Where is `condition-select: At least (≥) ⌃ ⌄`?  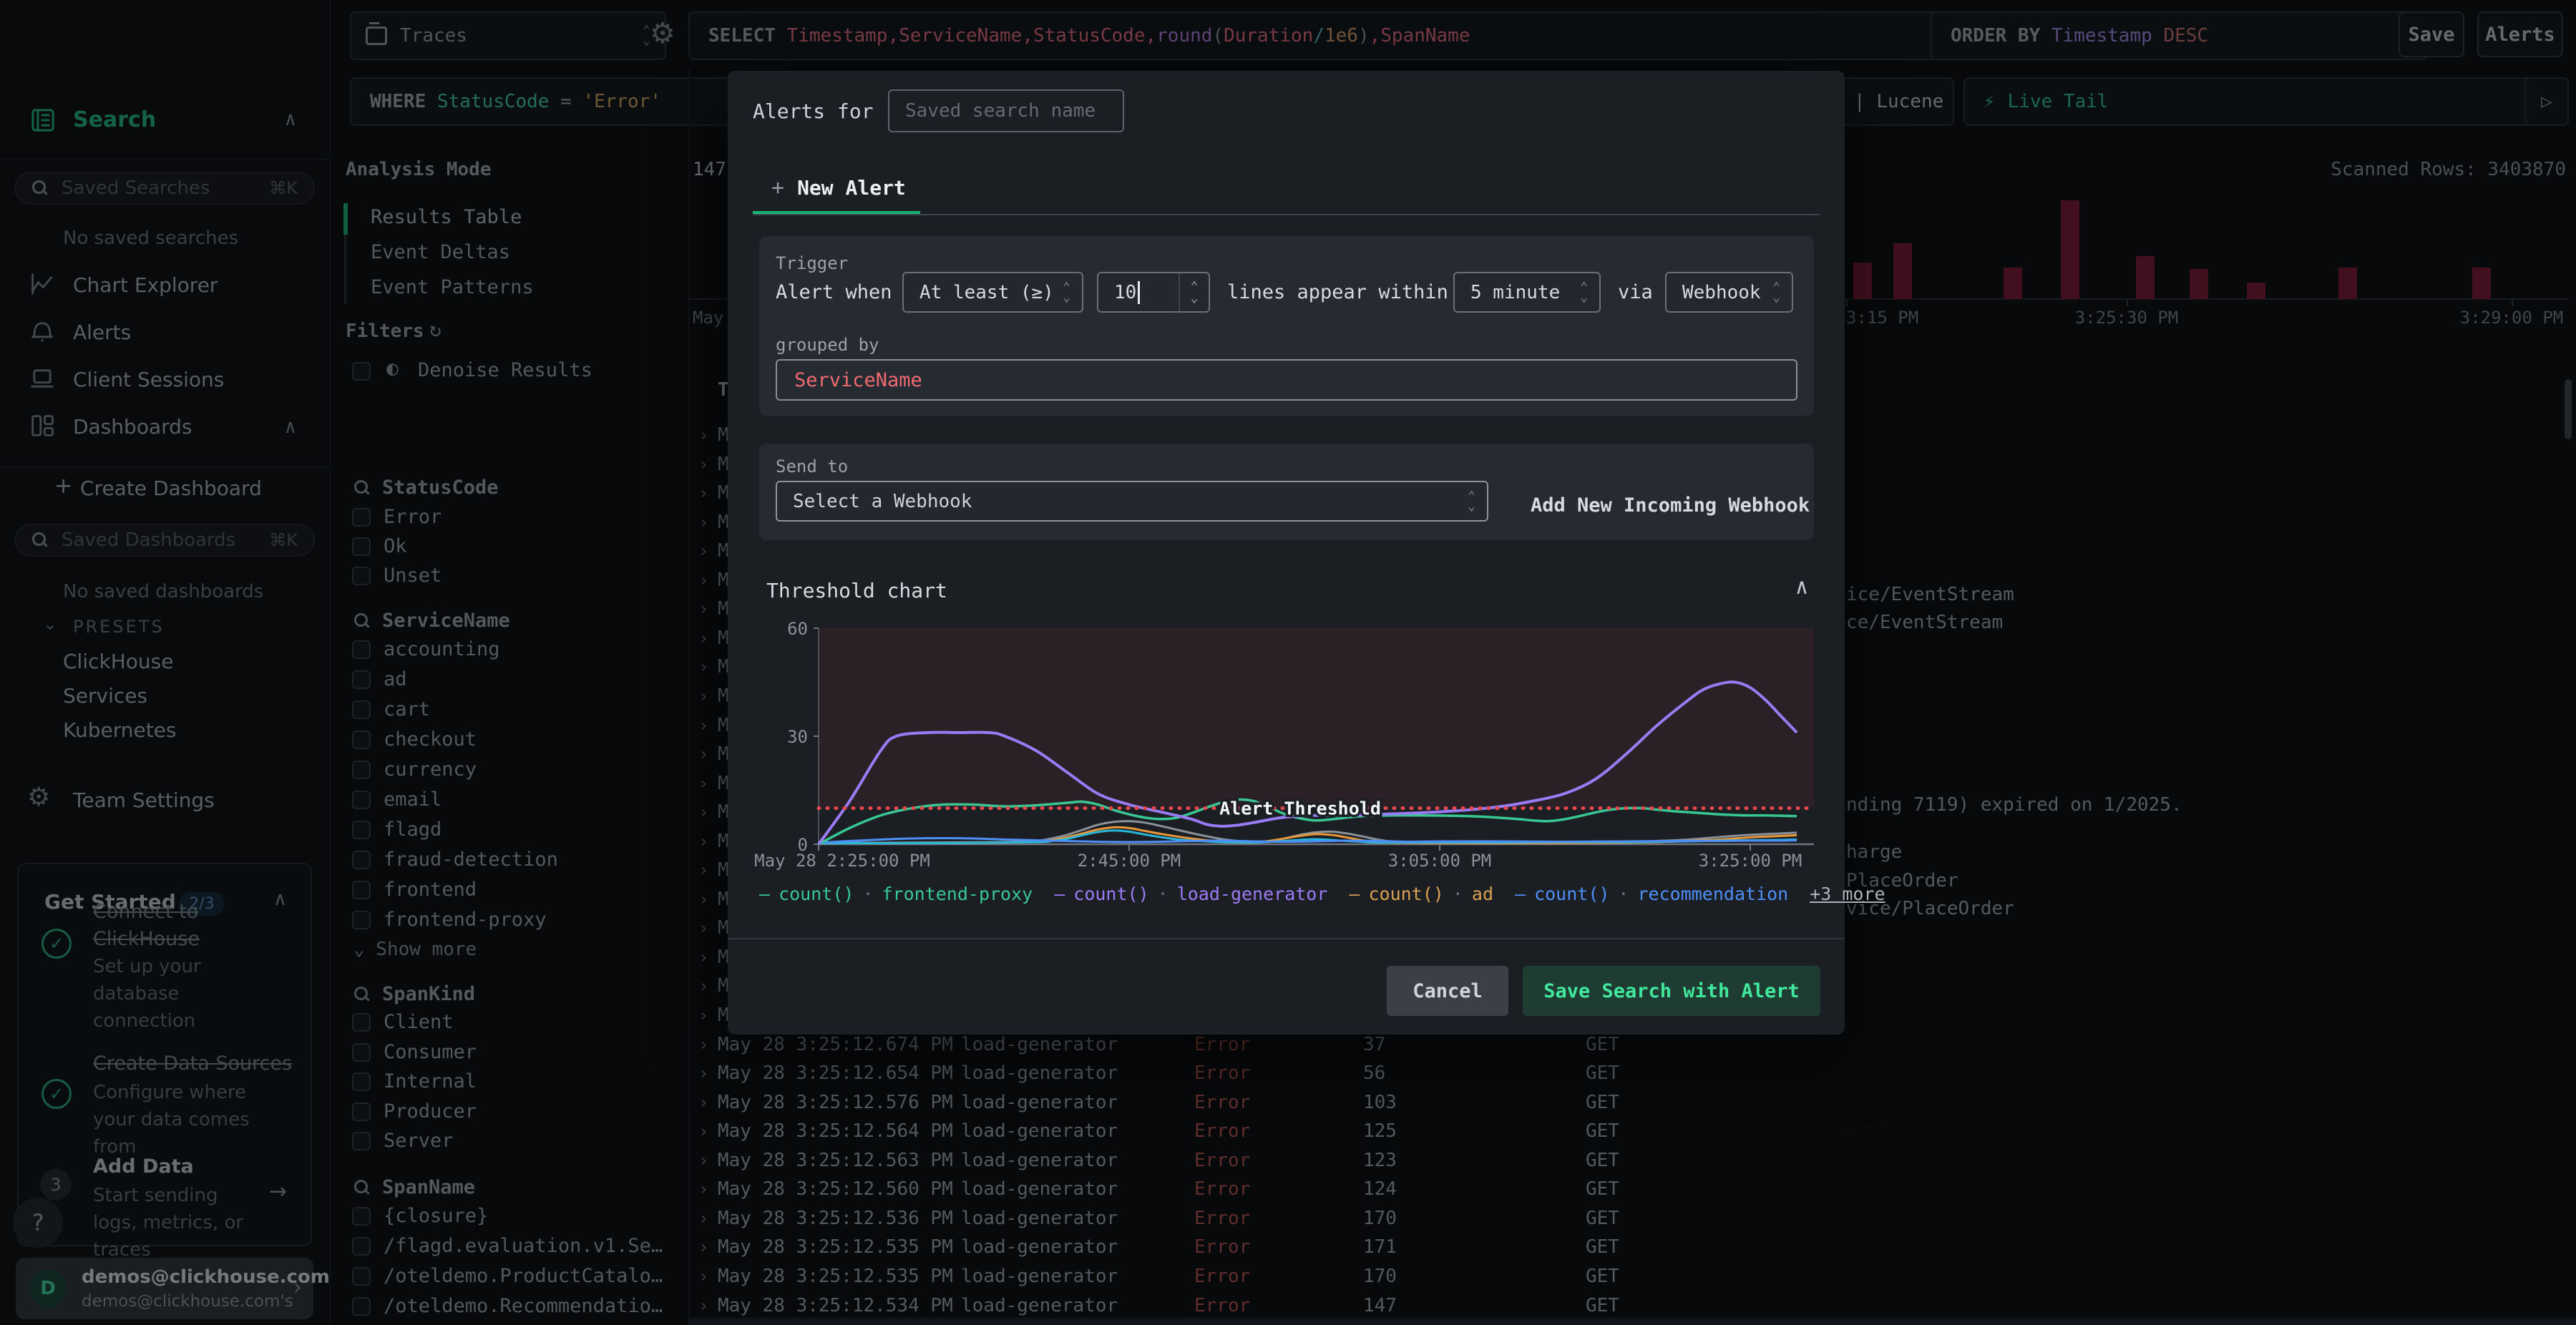 condition-select: At least (≥) ⌃ ⌄ is located at coordinates (992, 292).